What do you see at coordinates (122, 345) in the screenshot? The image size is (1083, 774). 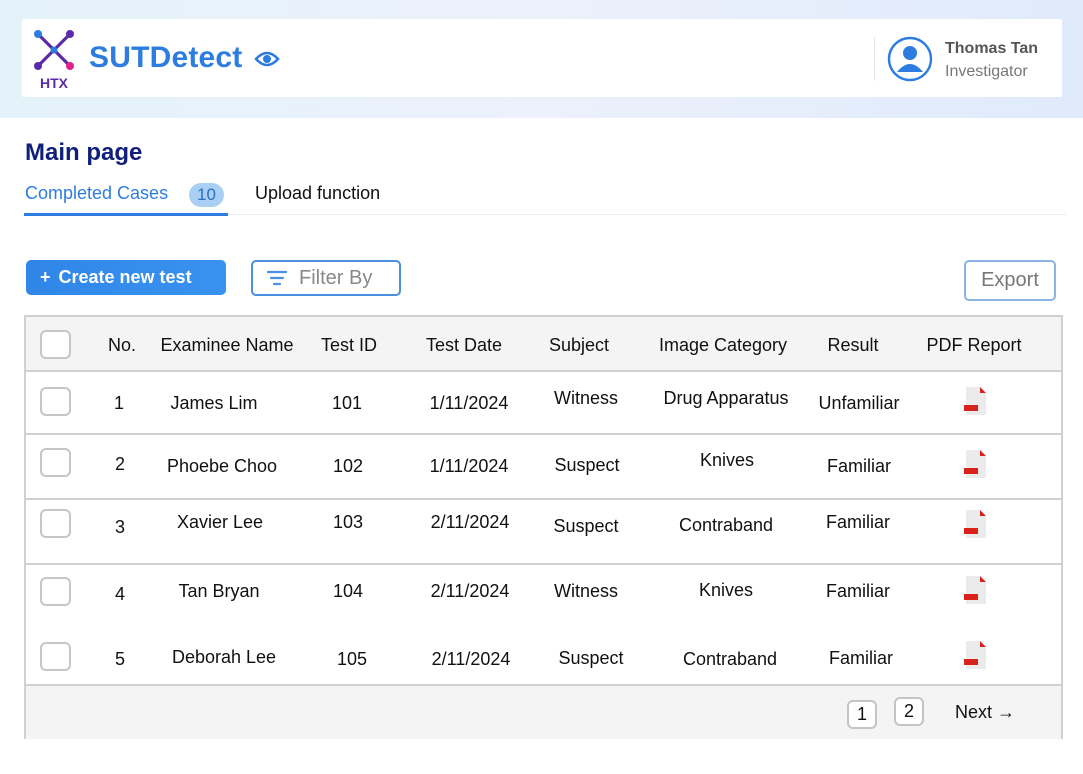 I see `col-no: No.` at bounding box center [122, 345].